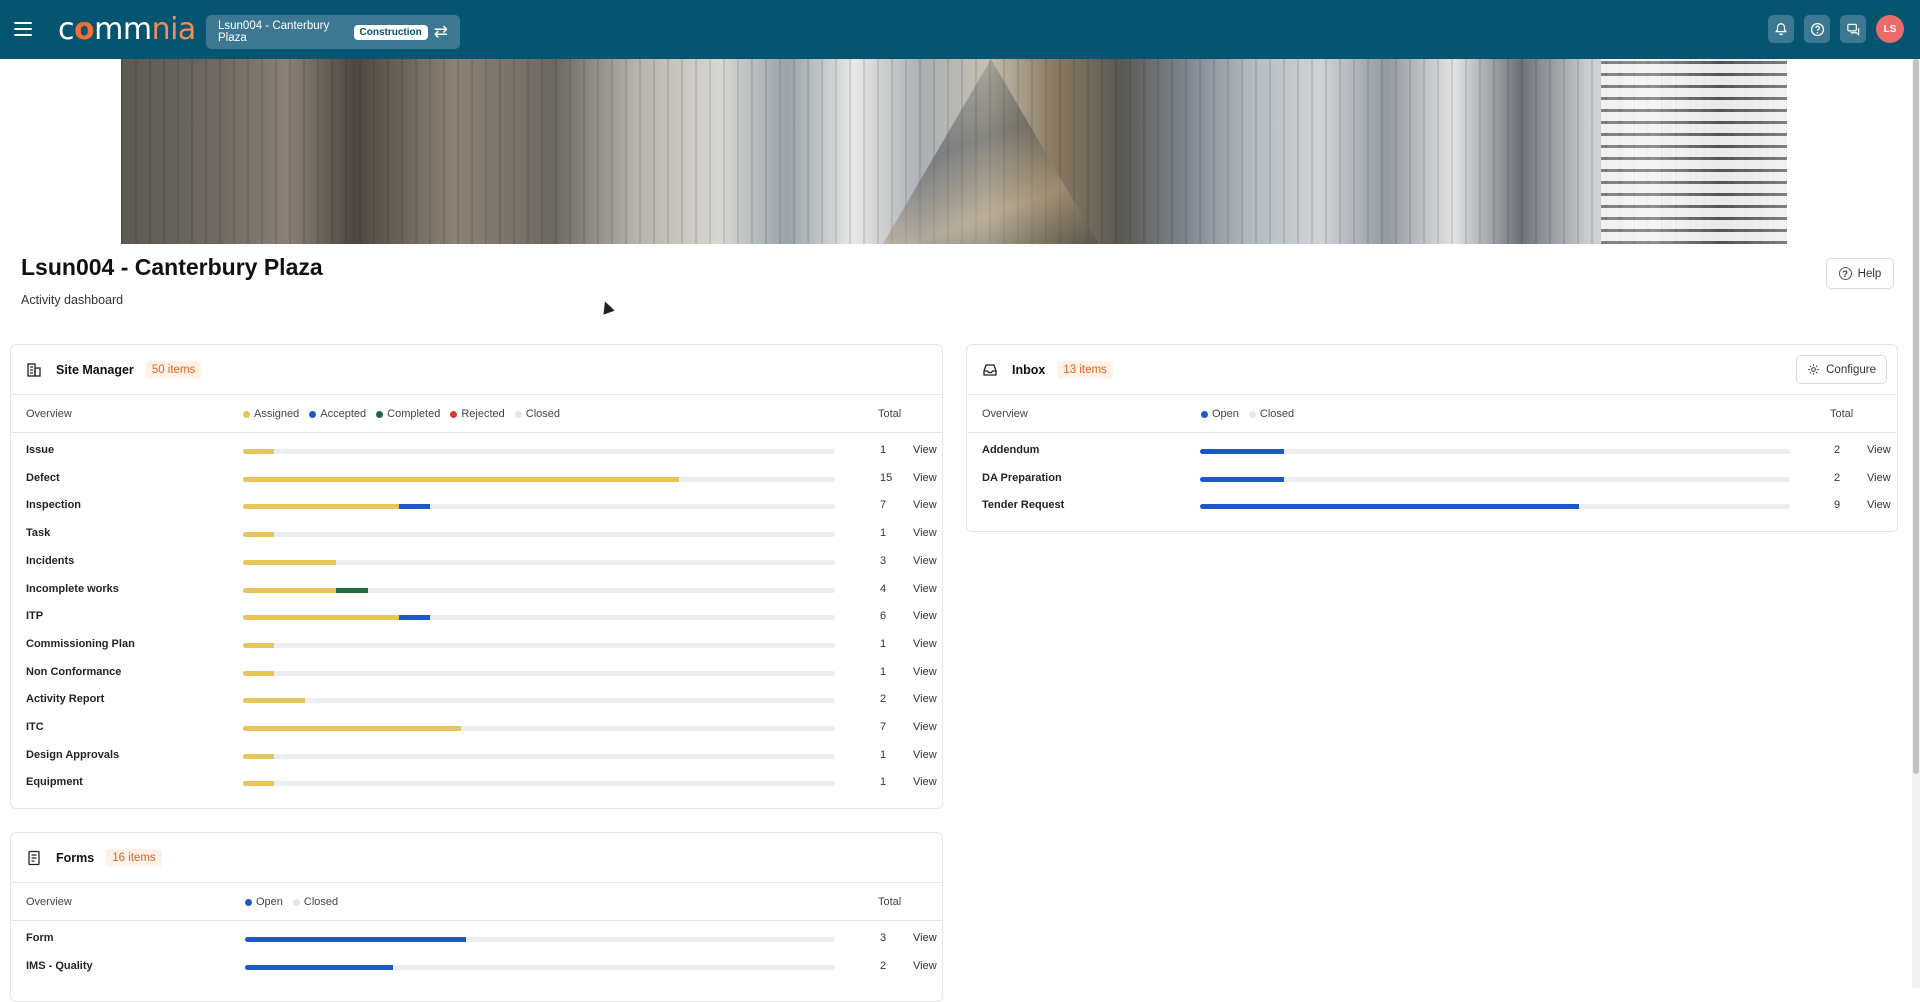 Image resolution: width=1920 pixels, height=1002 pixels. Describe the element at coordinates (269, 902) in the screenshot. I see `legend-label: Open` at that location.